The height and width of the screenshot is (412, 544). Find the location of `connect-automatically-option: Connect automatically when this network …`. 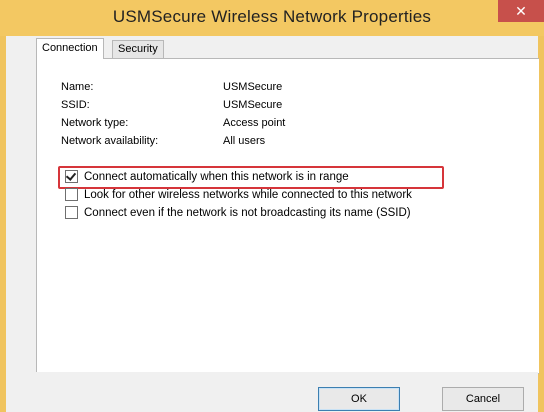

connect-automatically-option: Connect automatically when this network … is located at coordinates (207, 176).